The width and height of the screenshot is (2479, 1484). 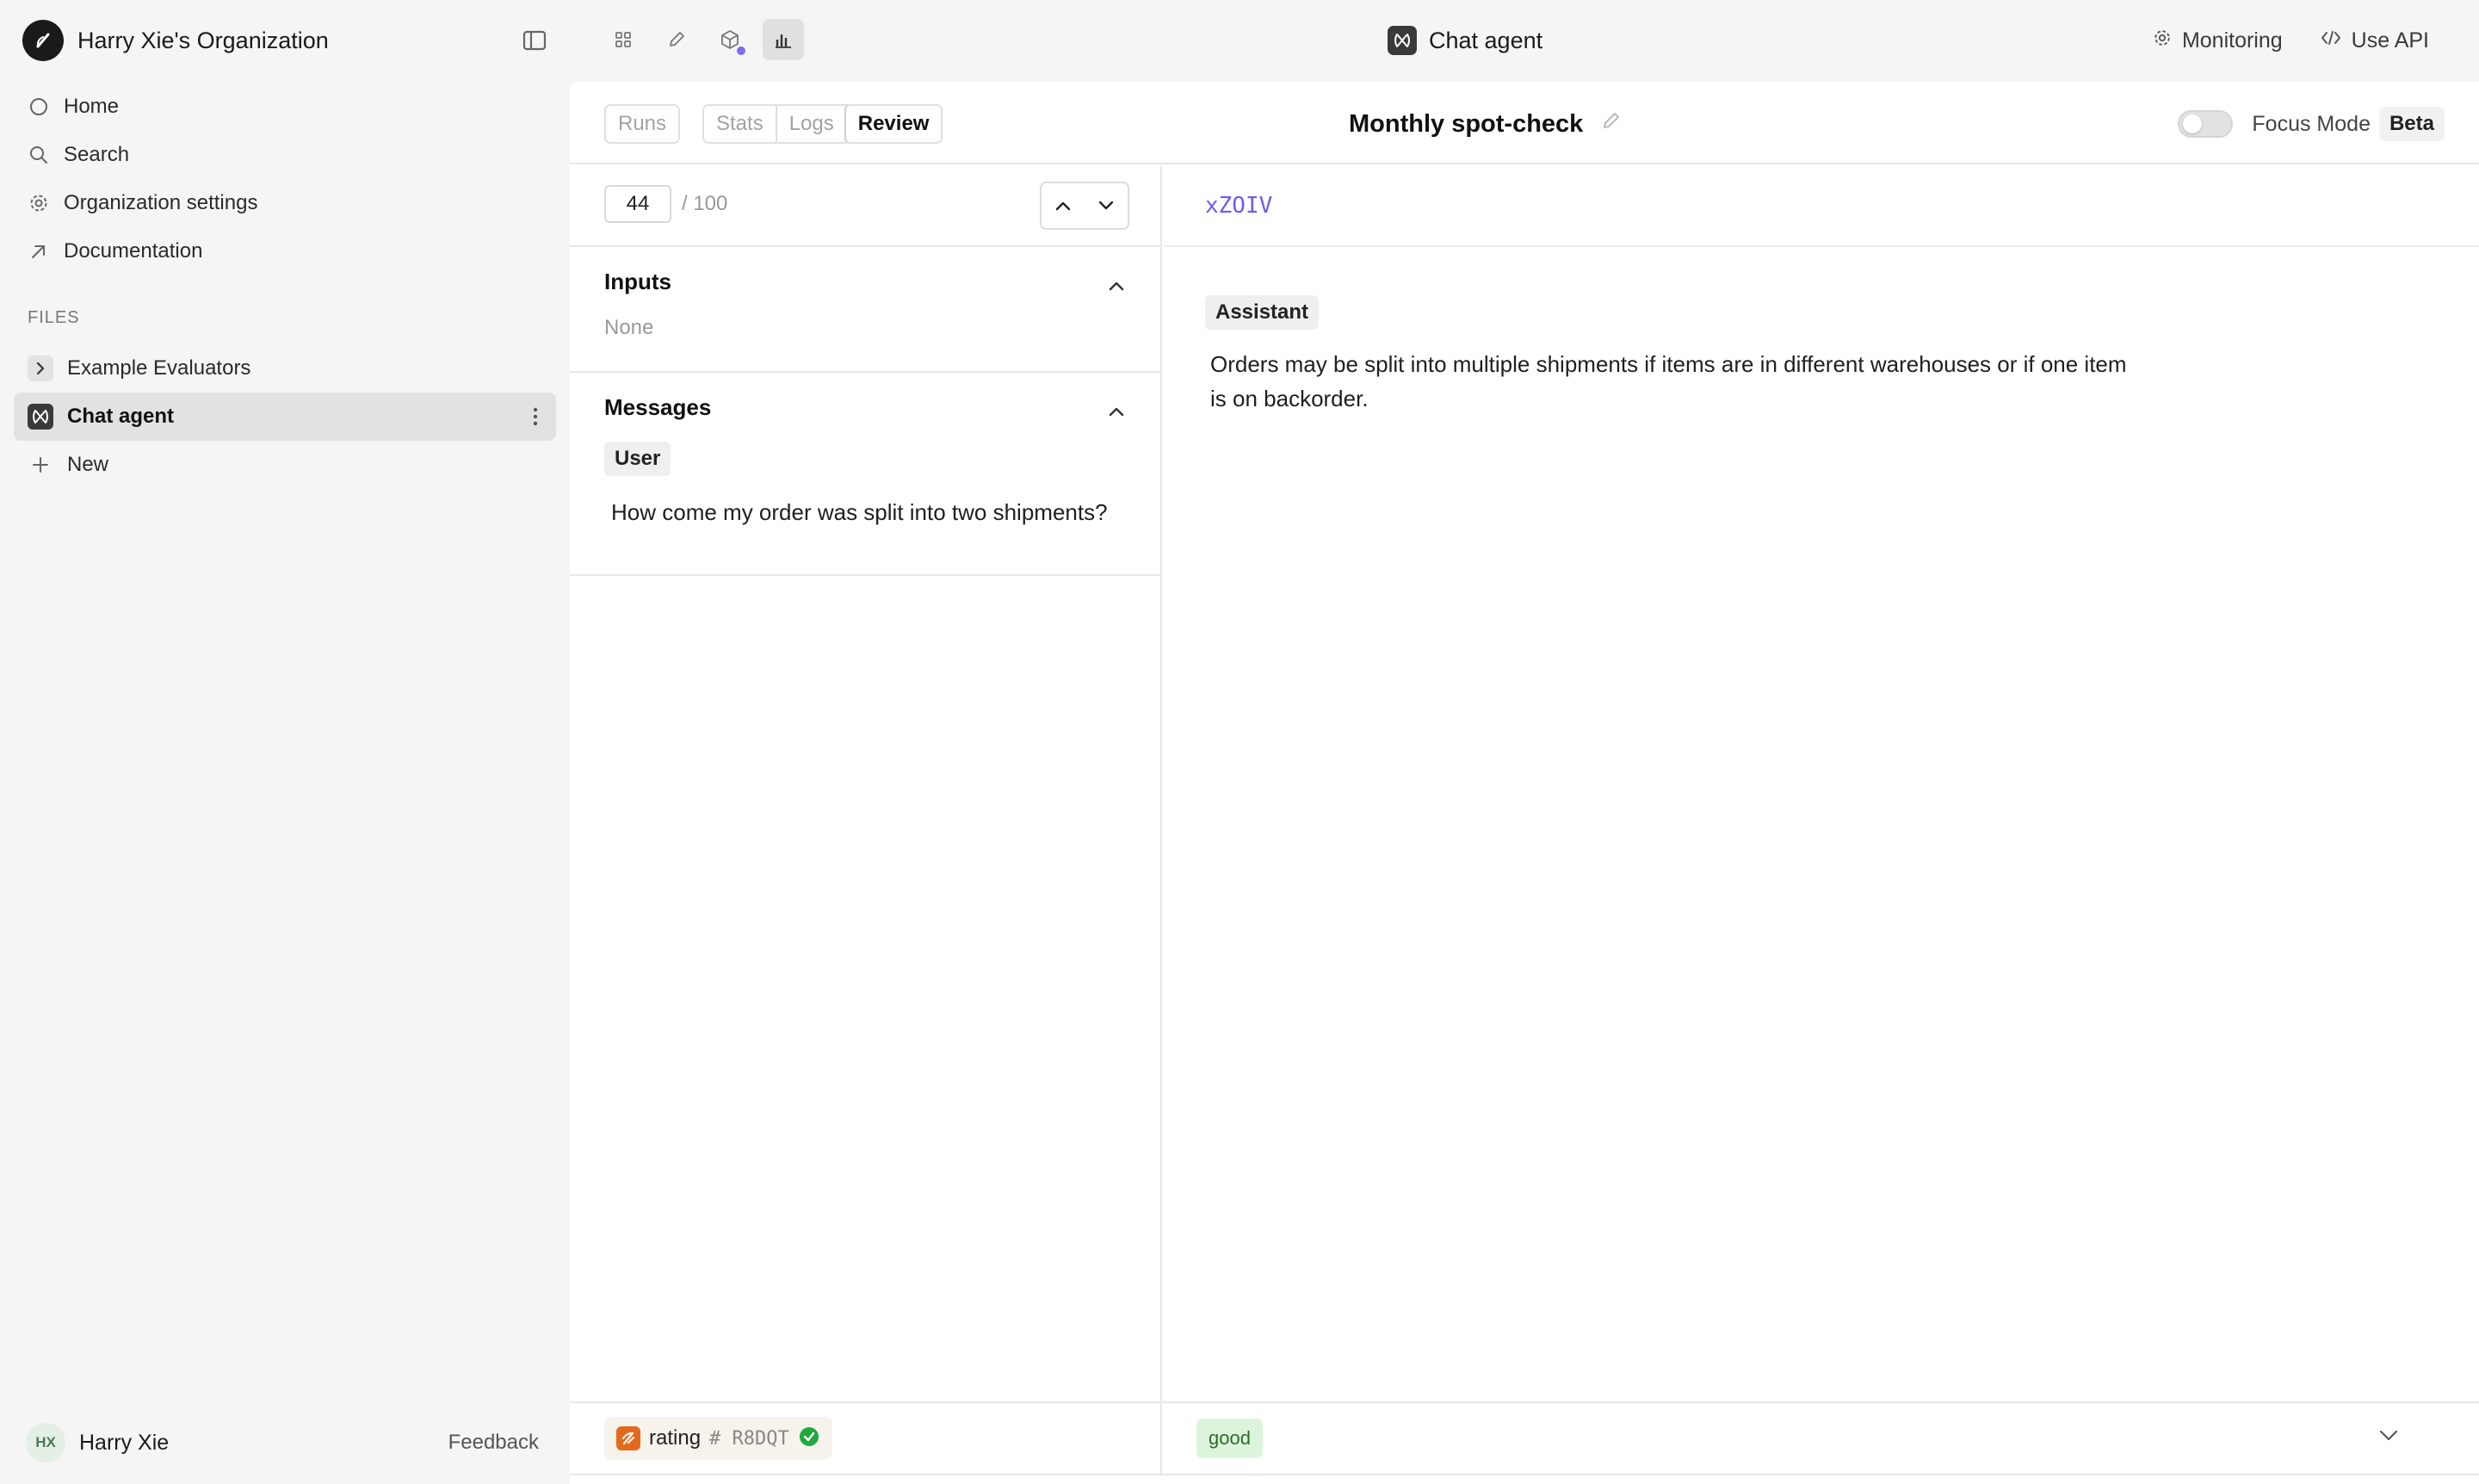 What do you see at coordinates (54, 317) in the screenshot?
I see `files-section-label: FILES` at bounding box center [54, 317].